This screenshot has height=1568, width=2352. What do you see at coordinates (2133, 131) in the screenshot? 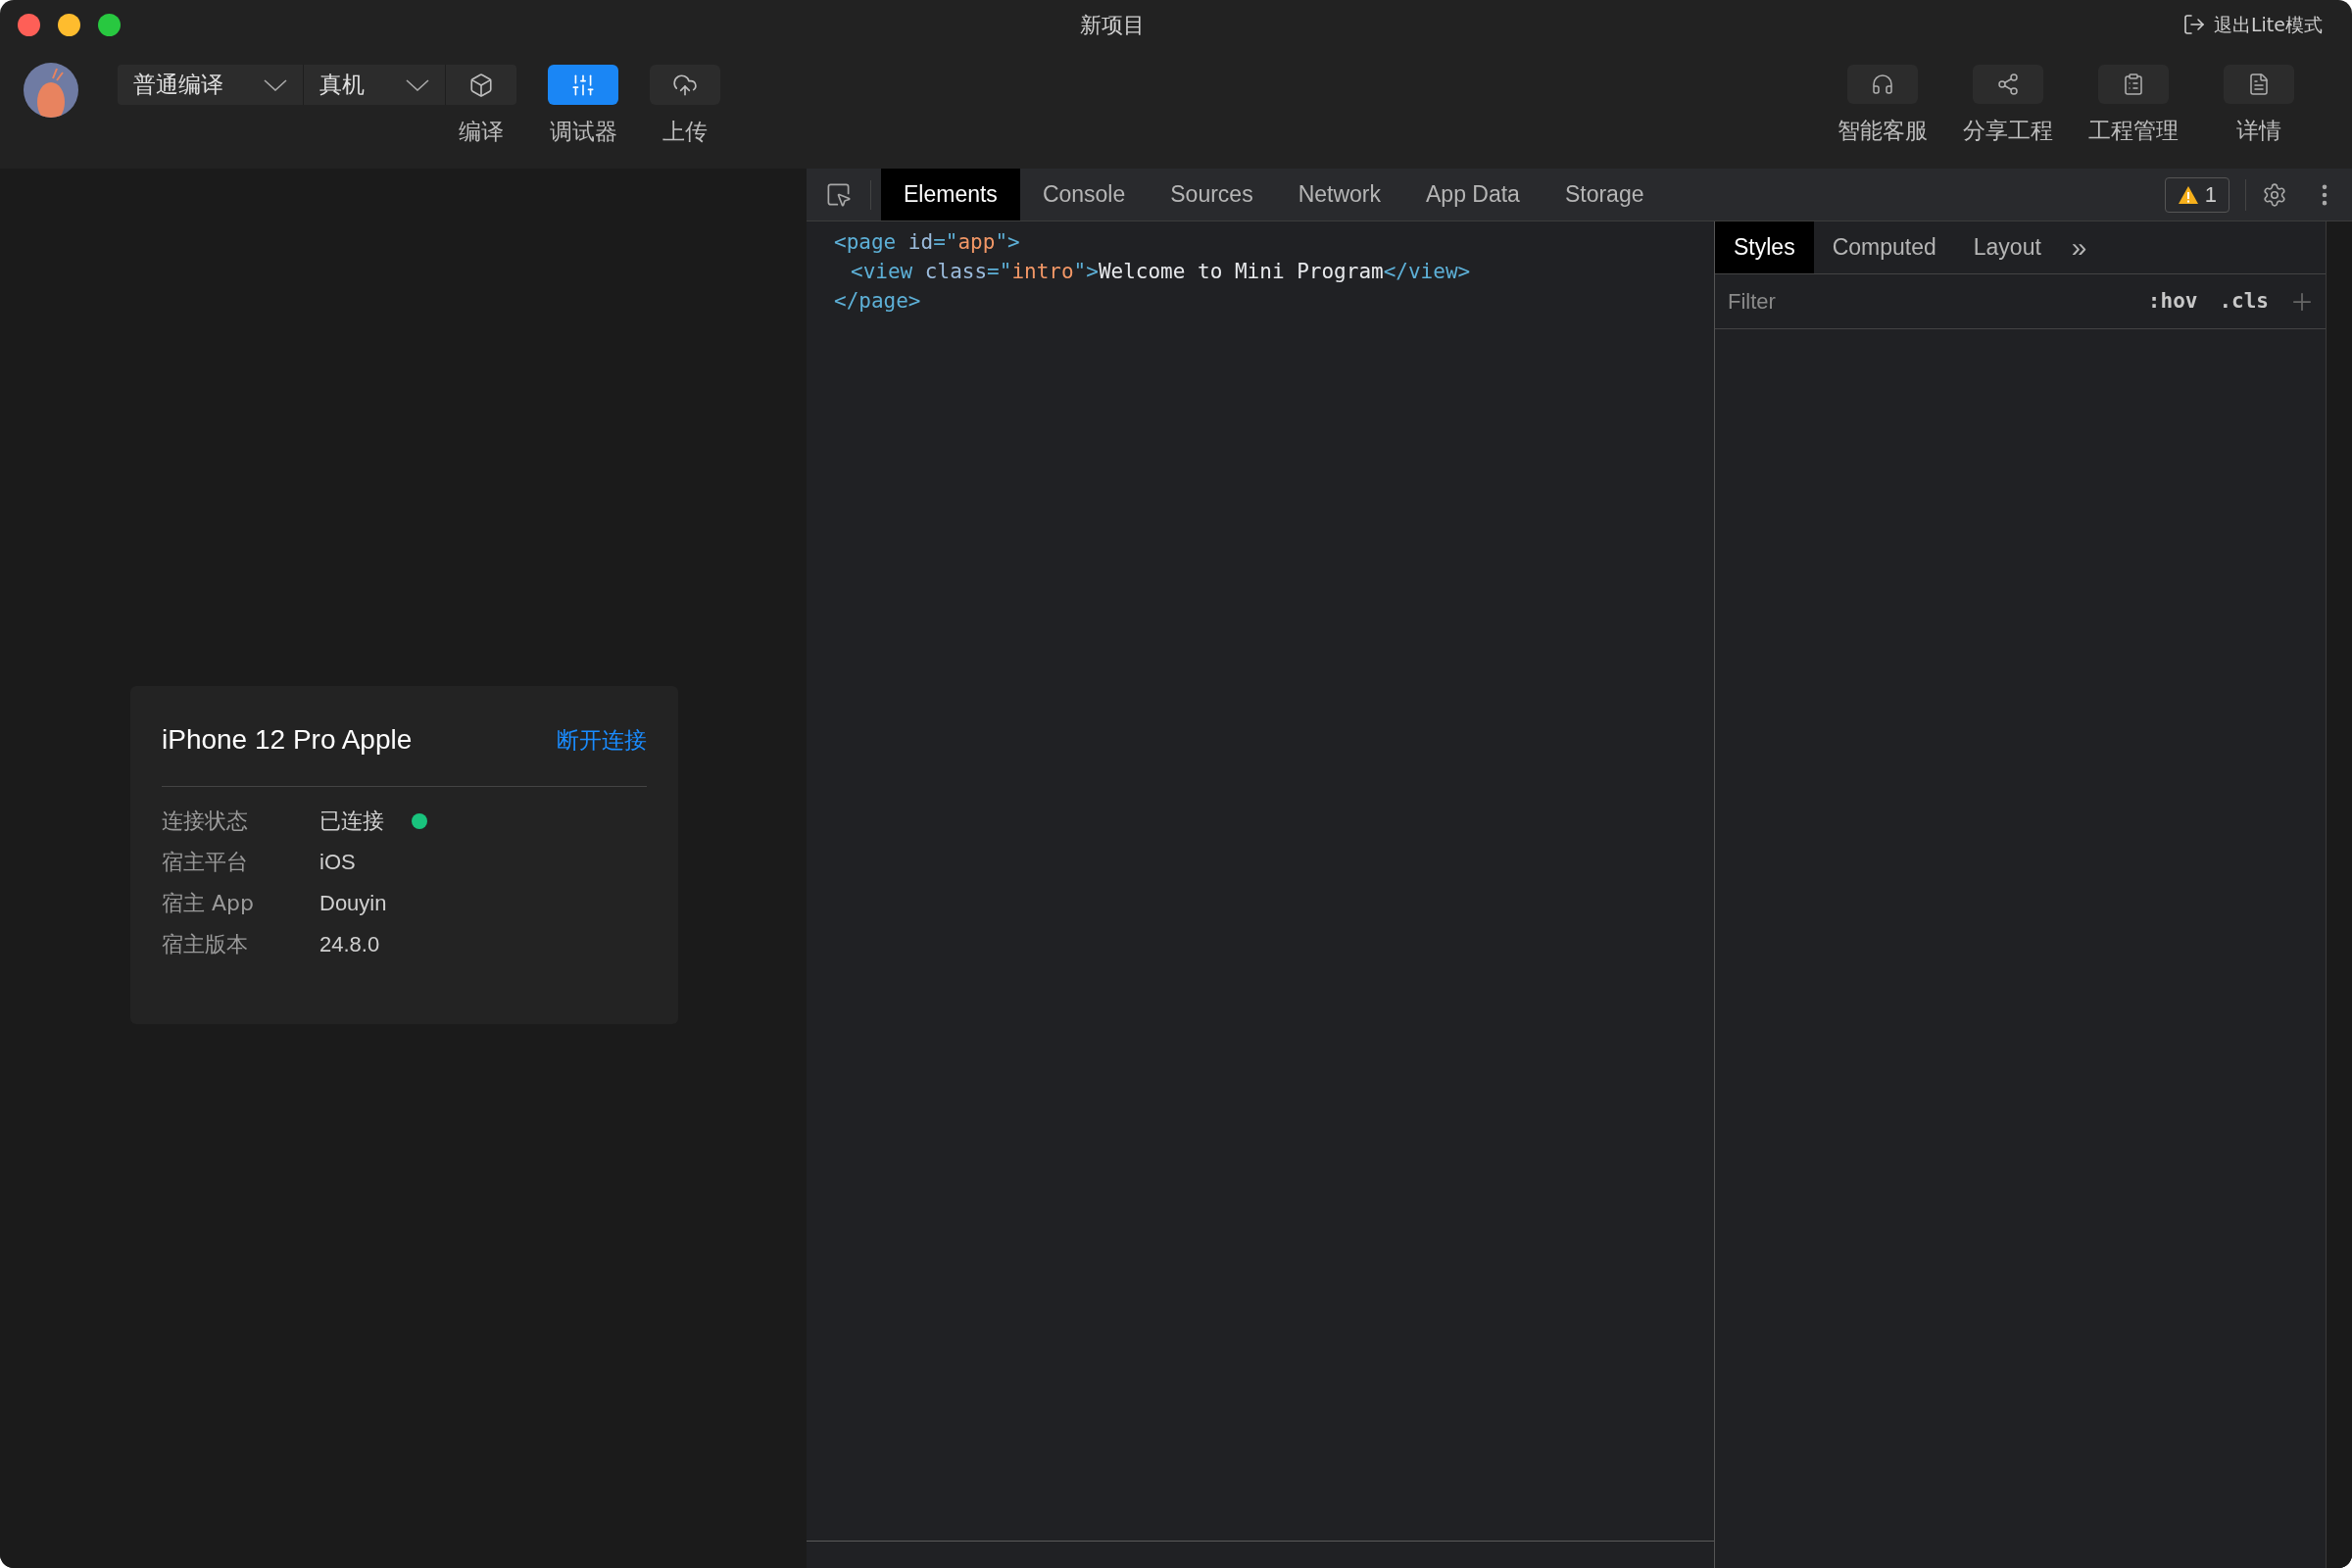
I see `toolbar-label: 工程管理` at bounding box center [2133, 131].